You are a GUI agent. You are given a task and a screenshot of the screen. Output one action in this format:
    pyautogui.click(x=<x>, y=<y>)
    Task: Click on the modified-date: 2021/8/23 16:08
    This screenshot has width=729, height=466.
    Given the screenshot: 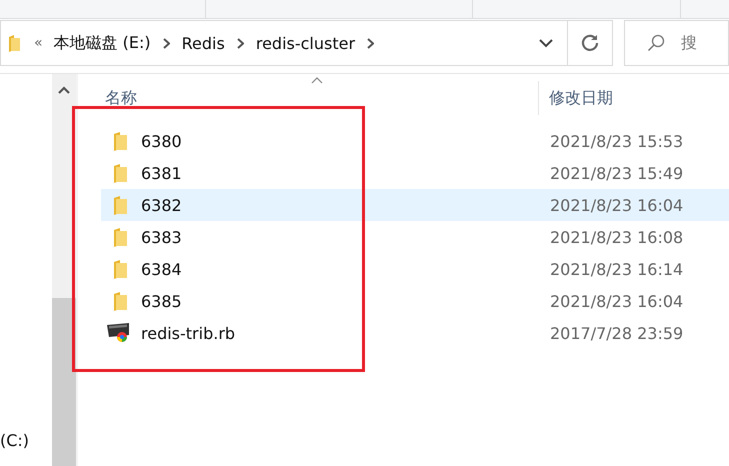 What is the action you would take?
    pyautogui.click(x=617, y=237)
    